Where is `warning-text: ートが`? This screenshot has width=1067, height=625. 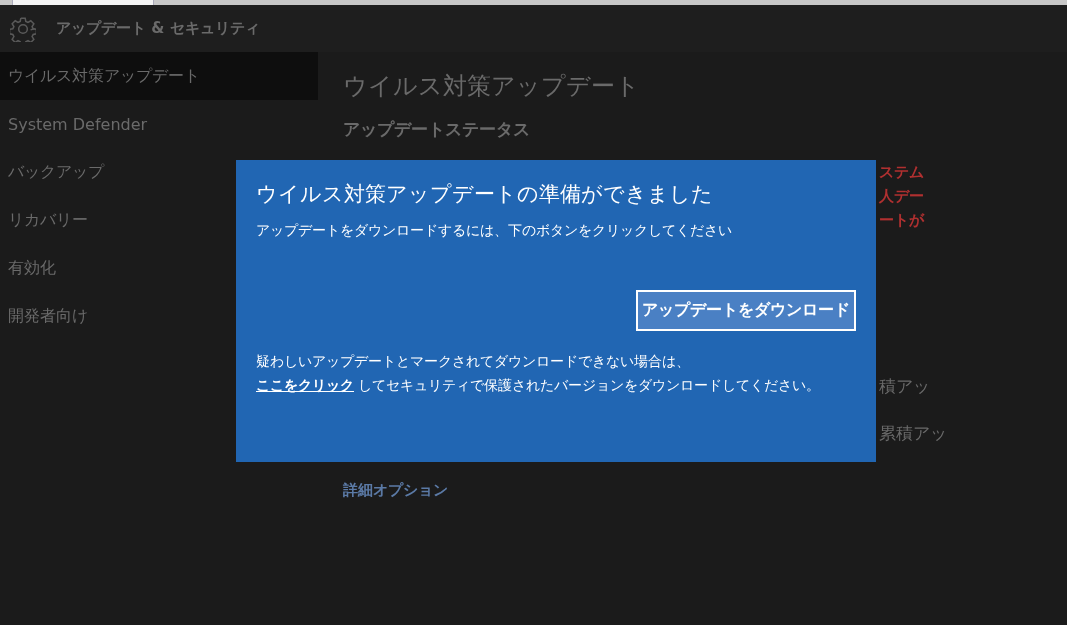
warning-text: ートが is located at coordinates (902, 220).